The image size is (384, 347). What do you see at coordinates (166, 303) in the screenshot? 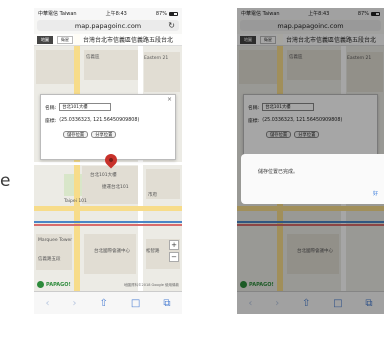
I see `tabs-icon: ⧉` at bounding box center [166, 303].